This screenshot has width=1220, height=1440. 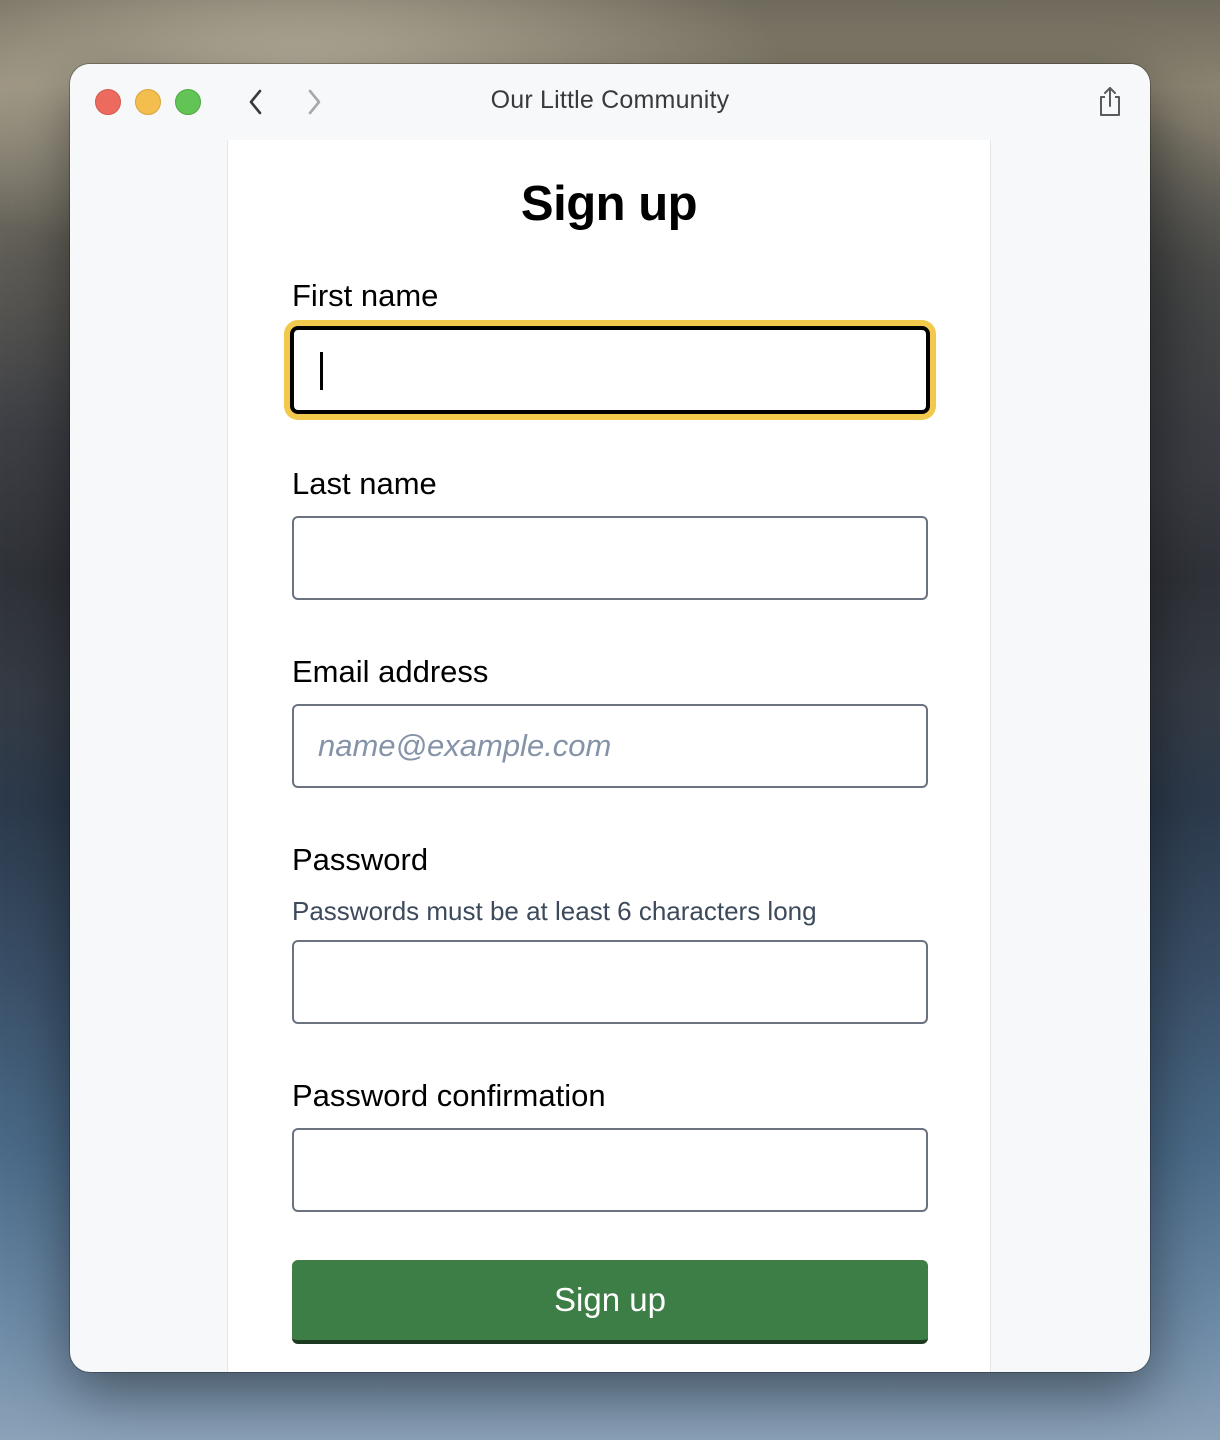 What do you see at coordinates (365, 295) in the screenshot?
I see `first-name-label: First name` at bounding box center [365, 295].